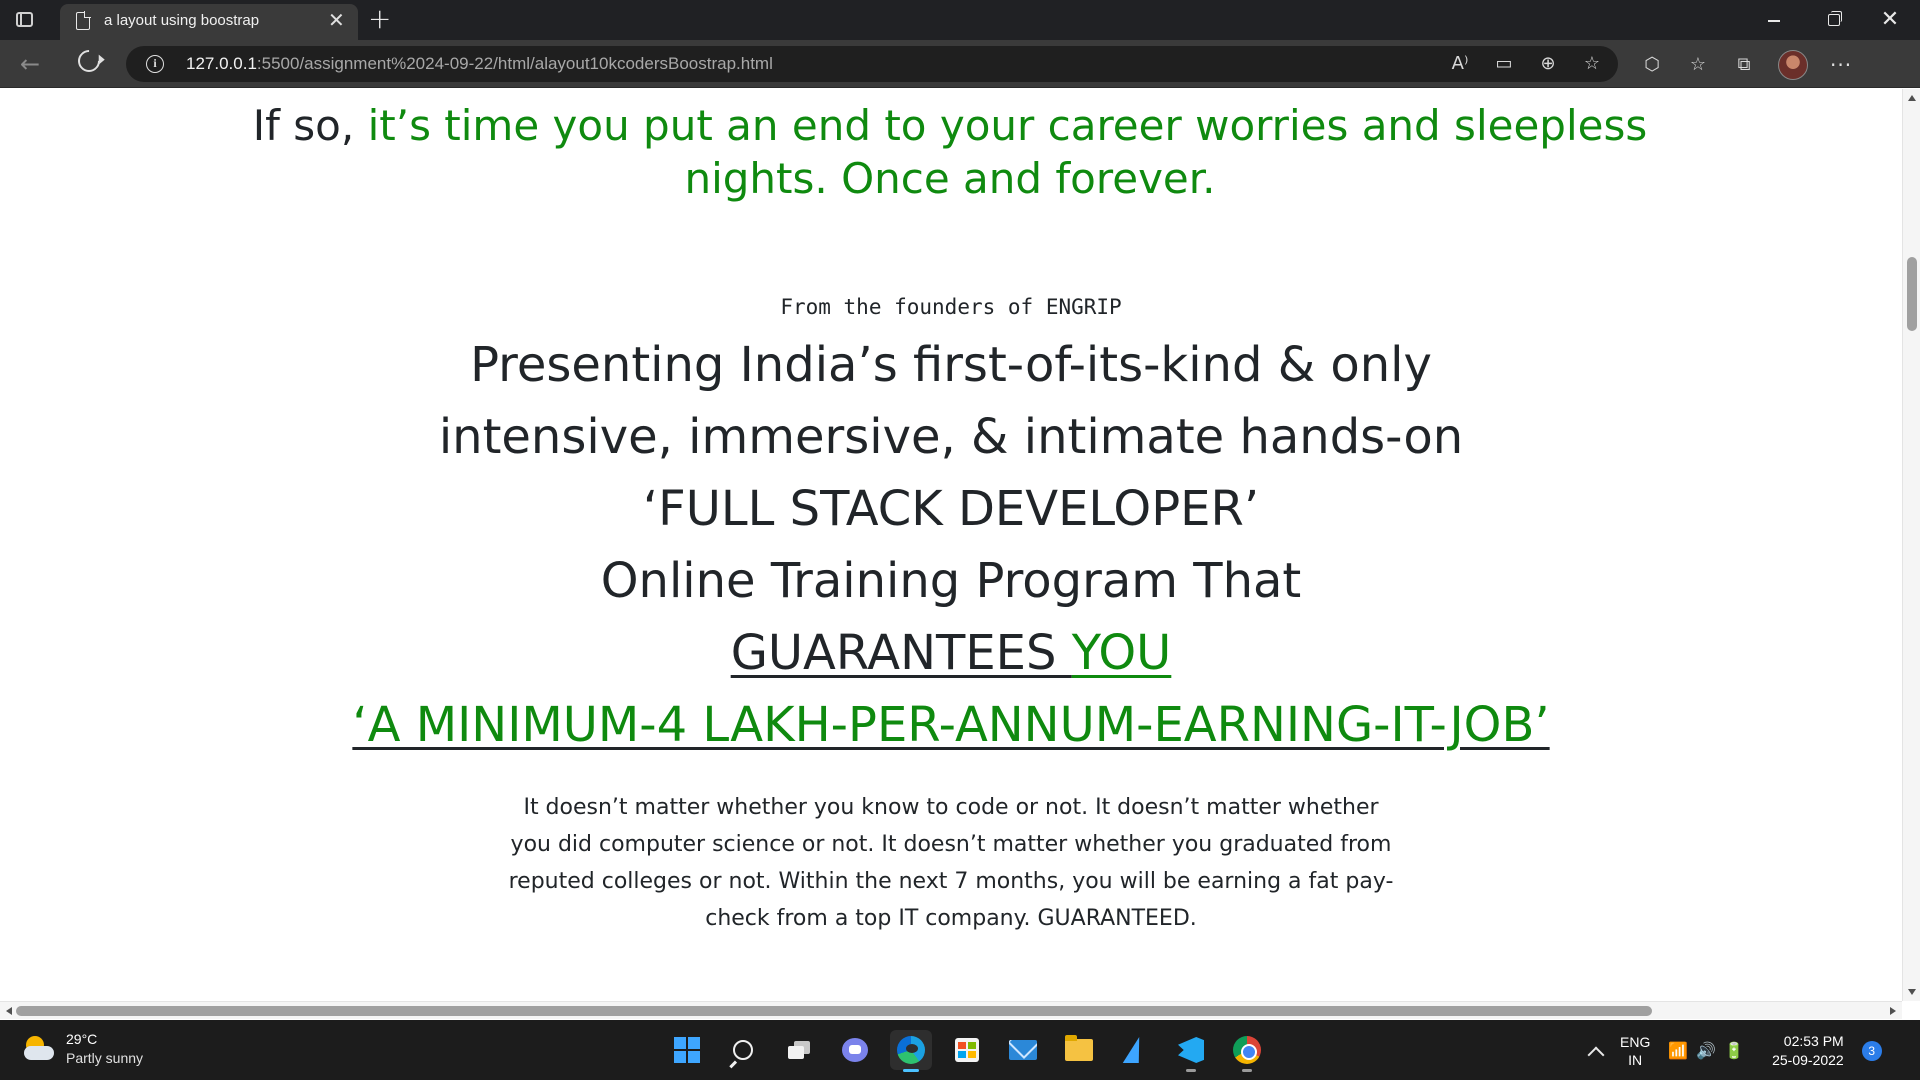 This screenshot has width=1920, height=1080. What do you see at coordinates (1890, 20) in the screenshot?
I see `close-window-button: ✕` at bounding box center [1890, 20].